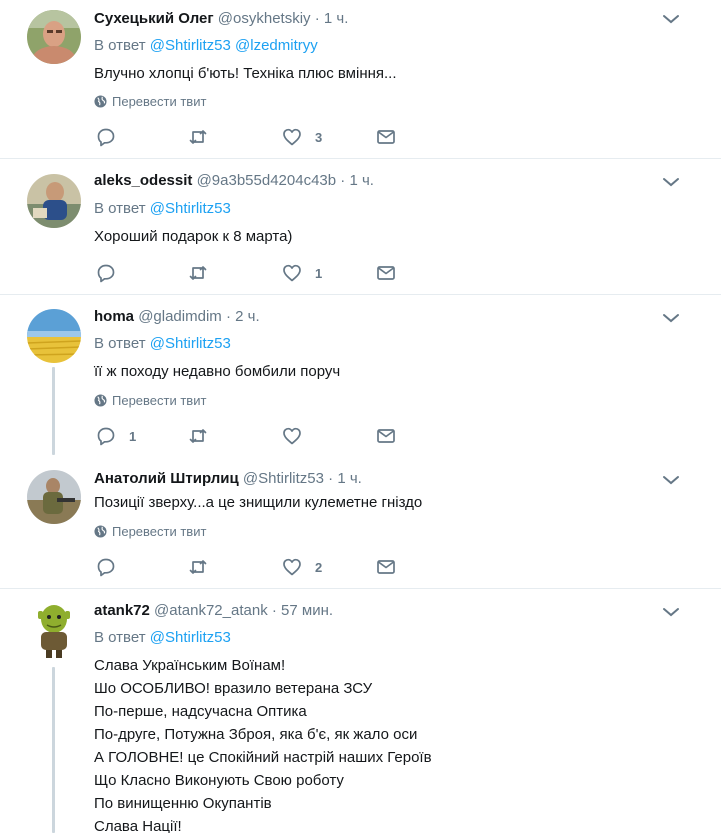 The width and height of the screenshot is (721, 833). Describe the element at coordinates (276, 45) in the screenshot. I see `mention-link: @lzedmitryy` at that location.